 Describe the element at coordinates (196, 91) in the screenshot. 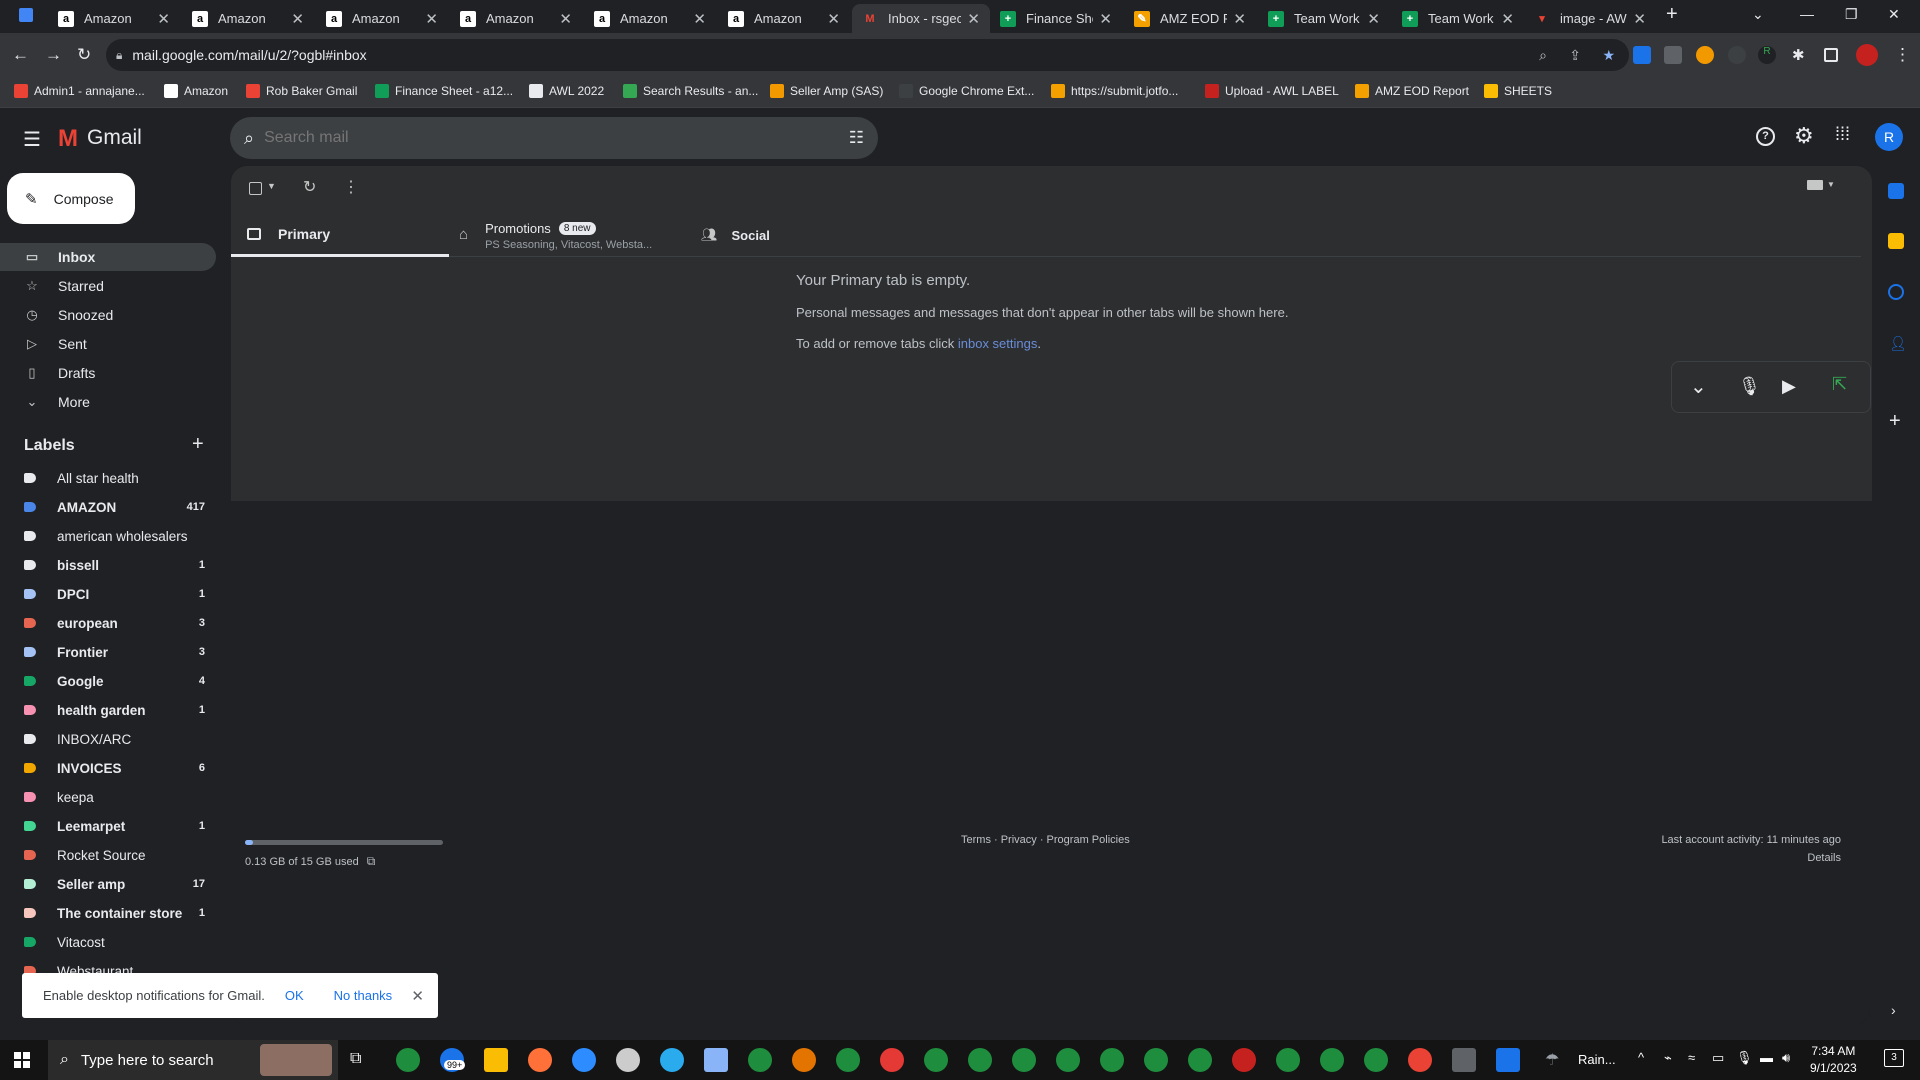

I see `bookmark-item: Amazon` at that location.